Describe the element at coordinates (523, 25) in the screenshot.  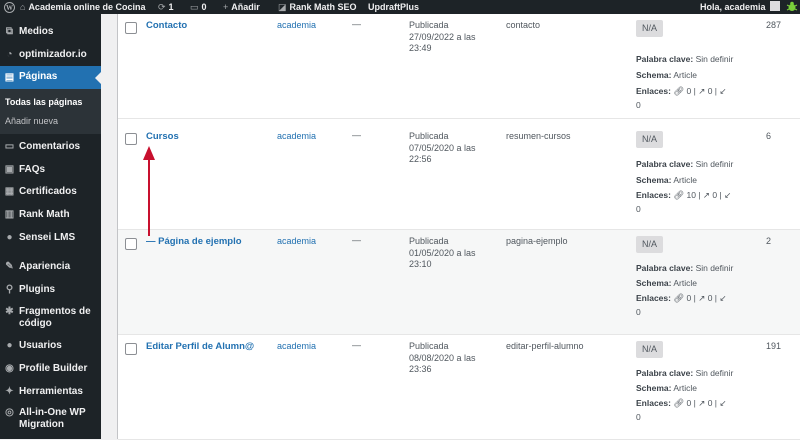
I see `slug-cell: contacto` at that location.